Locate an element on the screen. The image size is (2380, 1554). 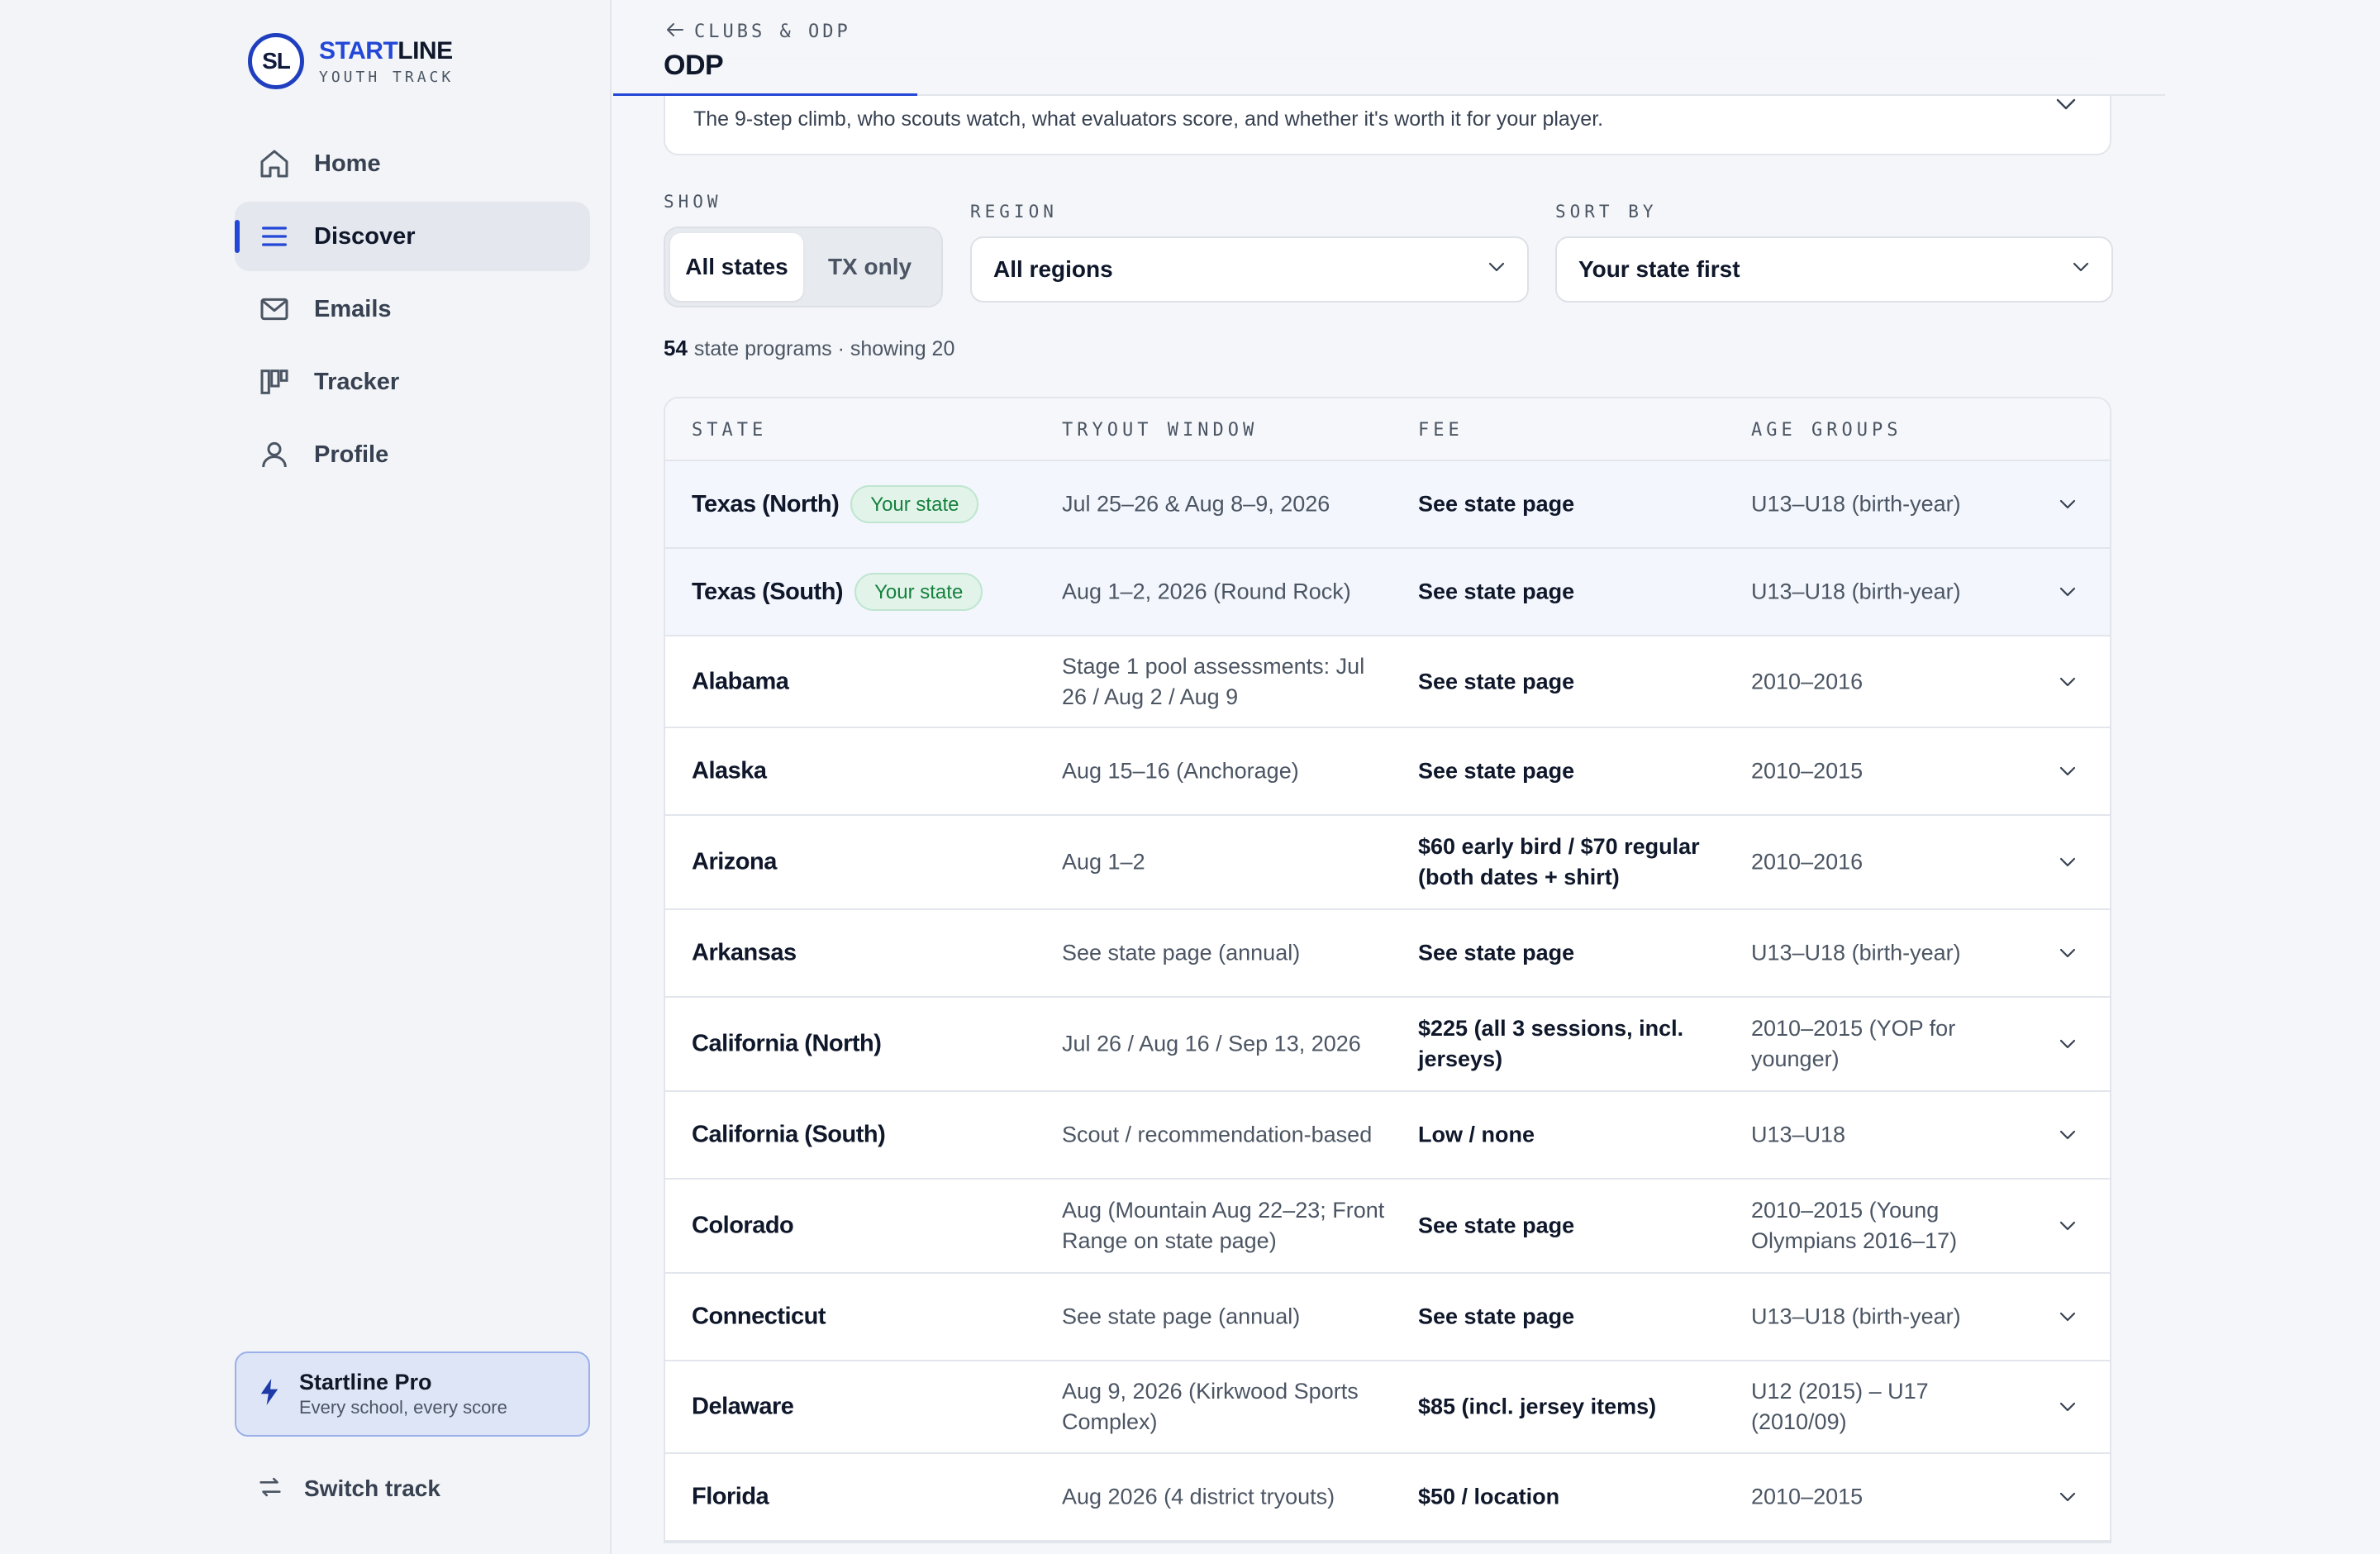
arrow-left-icon is located at coordinates (675, 31).